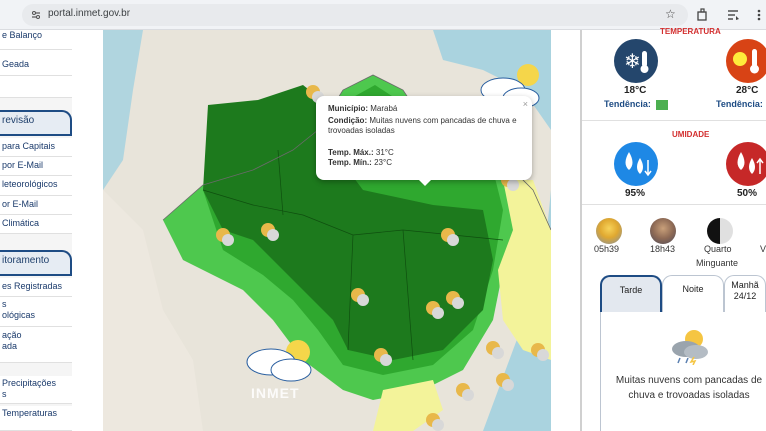 This screenshot has height=431, width=766. Describe the element at coordinates (662, 105) in the screenshot. I see `trend-stable-icon` at that location.